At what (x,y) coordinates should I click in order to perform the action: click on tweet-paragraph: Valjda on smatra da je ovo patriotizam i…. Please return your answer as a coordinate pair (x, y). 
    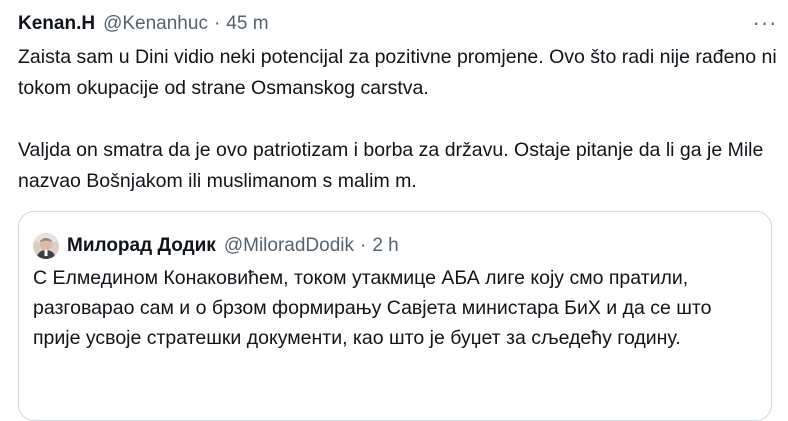
    Looking at the image, I should click on (391, 165).